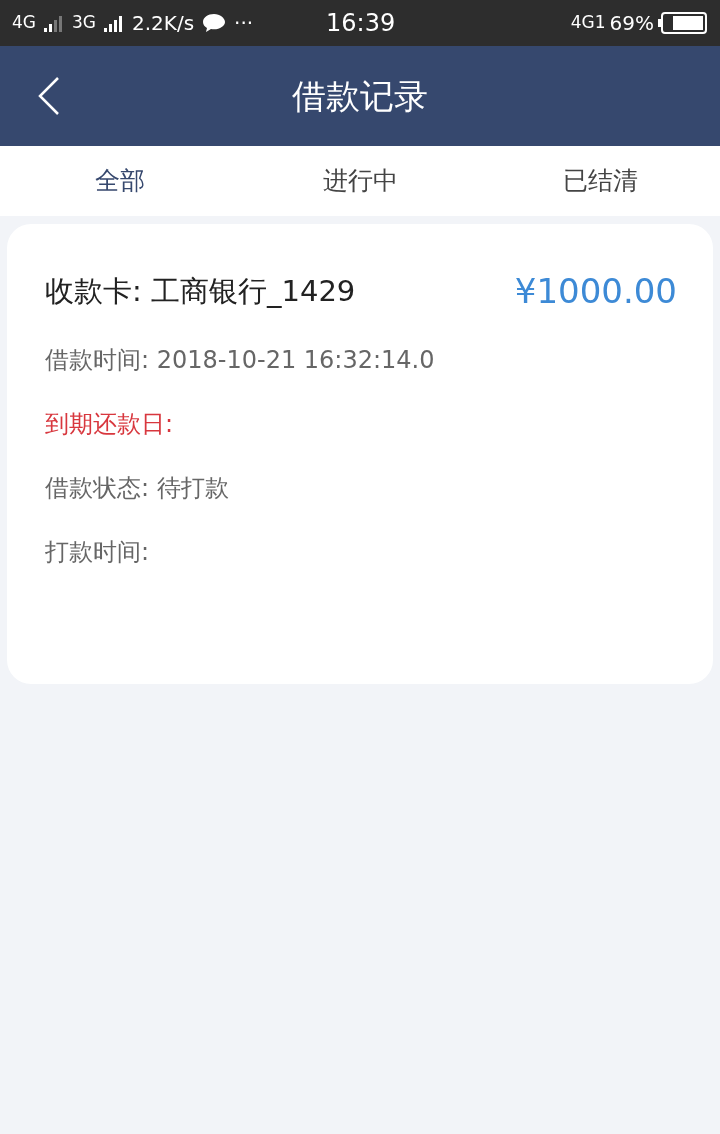  I want to click on battery-percent: 69%, so click(631, 23).